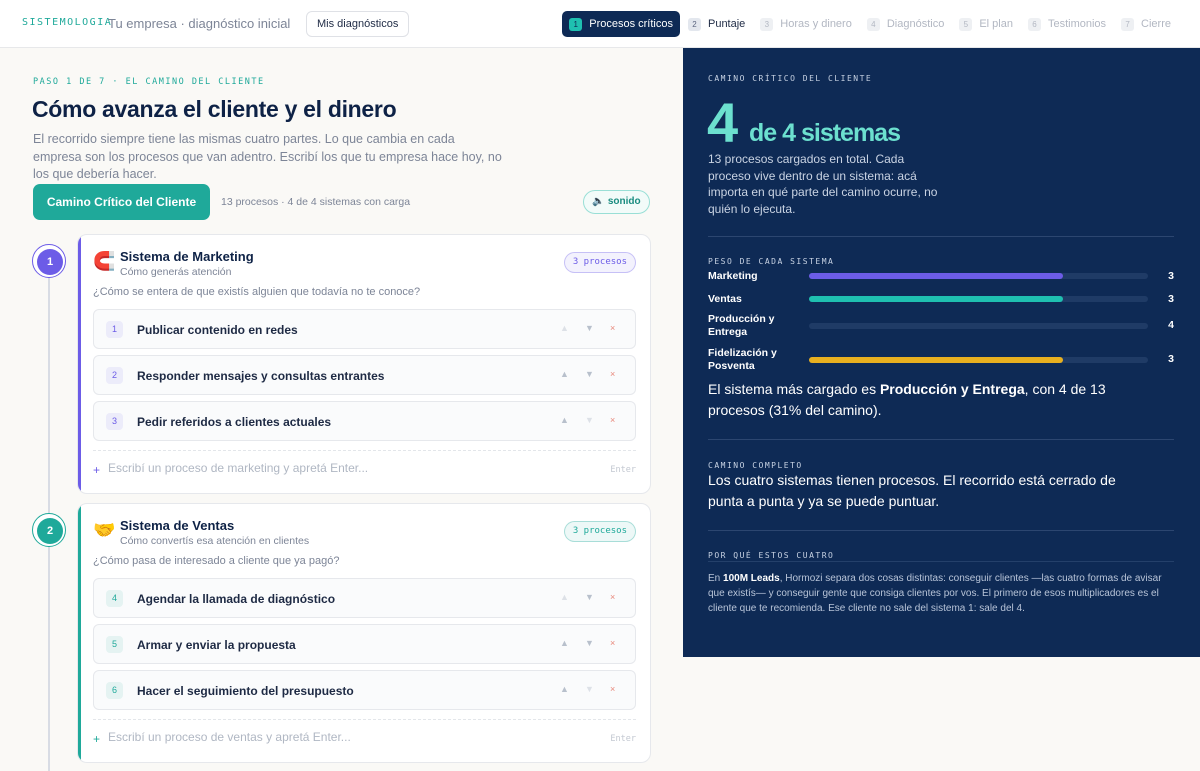  Describe the element at coordinates (316, 202) in the screenshot. I see `summary-text: 13 procesos · 4 de 4 sistemas con carga` at that location.